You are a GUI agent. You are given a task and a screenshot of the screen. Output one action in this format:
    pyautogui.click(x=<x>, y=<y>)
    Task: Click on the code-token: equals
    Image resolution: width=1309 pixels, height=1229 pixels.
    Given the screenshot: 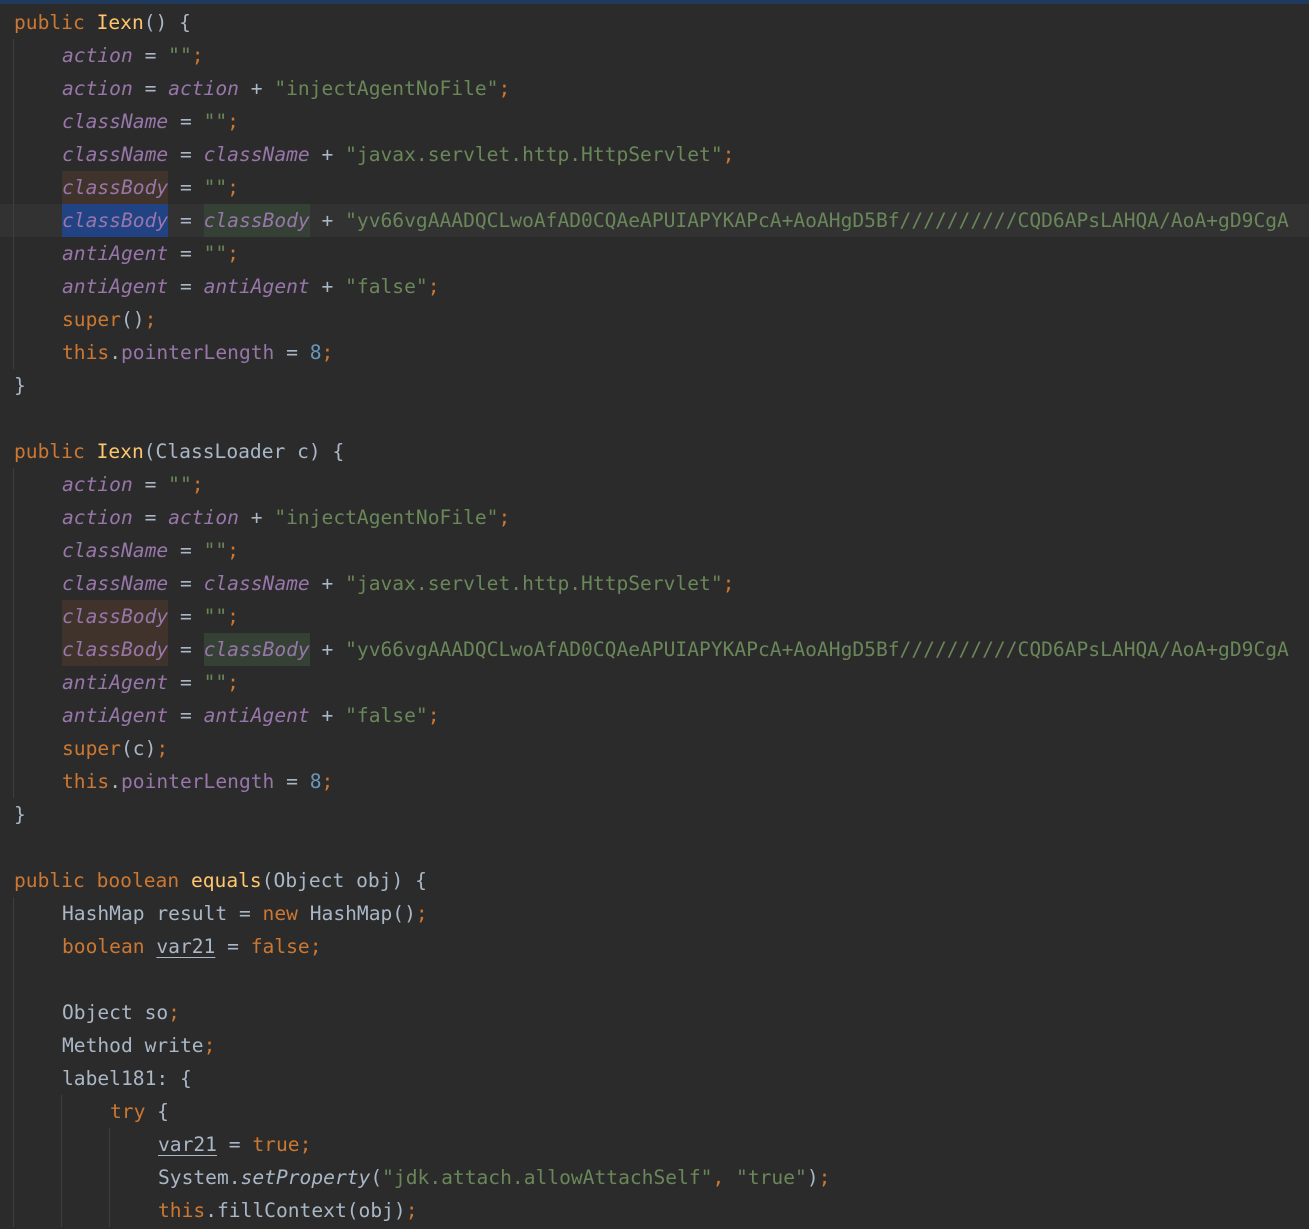 What is the action you would take?
    pyautogui.click(x=226, y=880)
    